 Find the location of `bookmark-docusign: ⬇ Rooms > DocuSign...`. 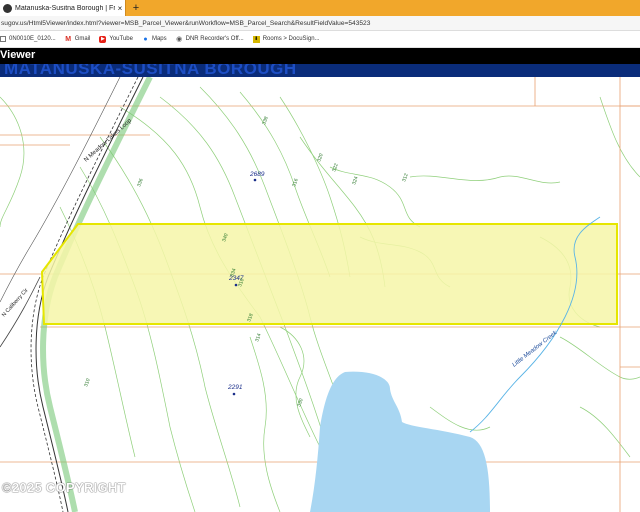

bookmark-docusign: ⬇ Rooms > DocuSign... is located at coordinates (286, 39).